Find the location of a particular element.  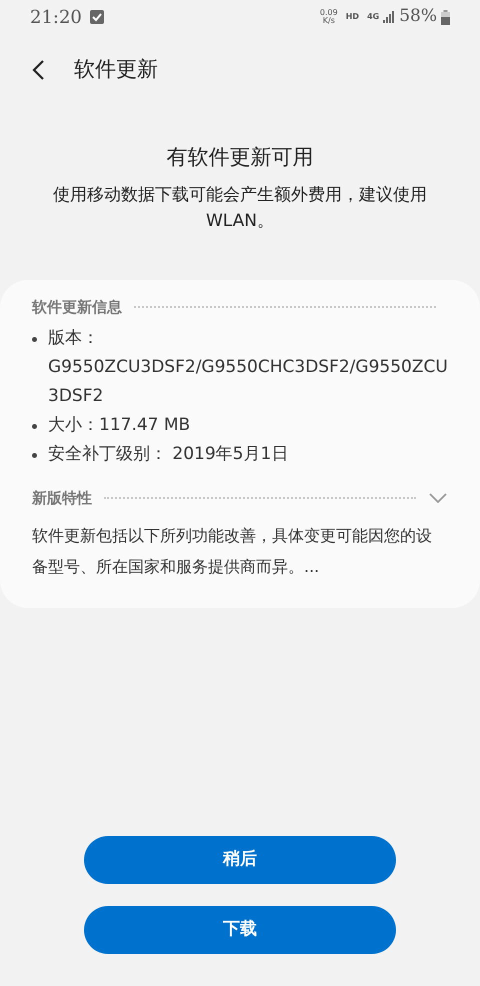

net-speed-unit: K/s is located at coordinates (328, 21).